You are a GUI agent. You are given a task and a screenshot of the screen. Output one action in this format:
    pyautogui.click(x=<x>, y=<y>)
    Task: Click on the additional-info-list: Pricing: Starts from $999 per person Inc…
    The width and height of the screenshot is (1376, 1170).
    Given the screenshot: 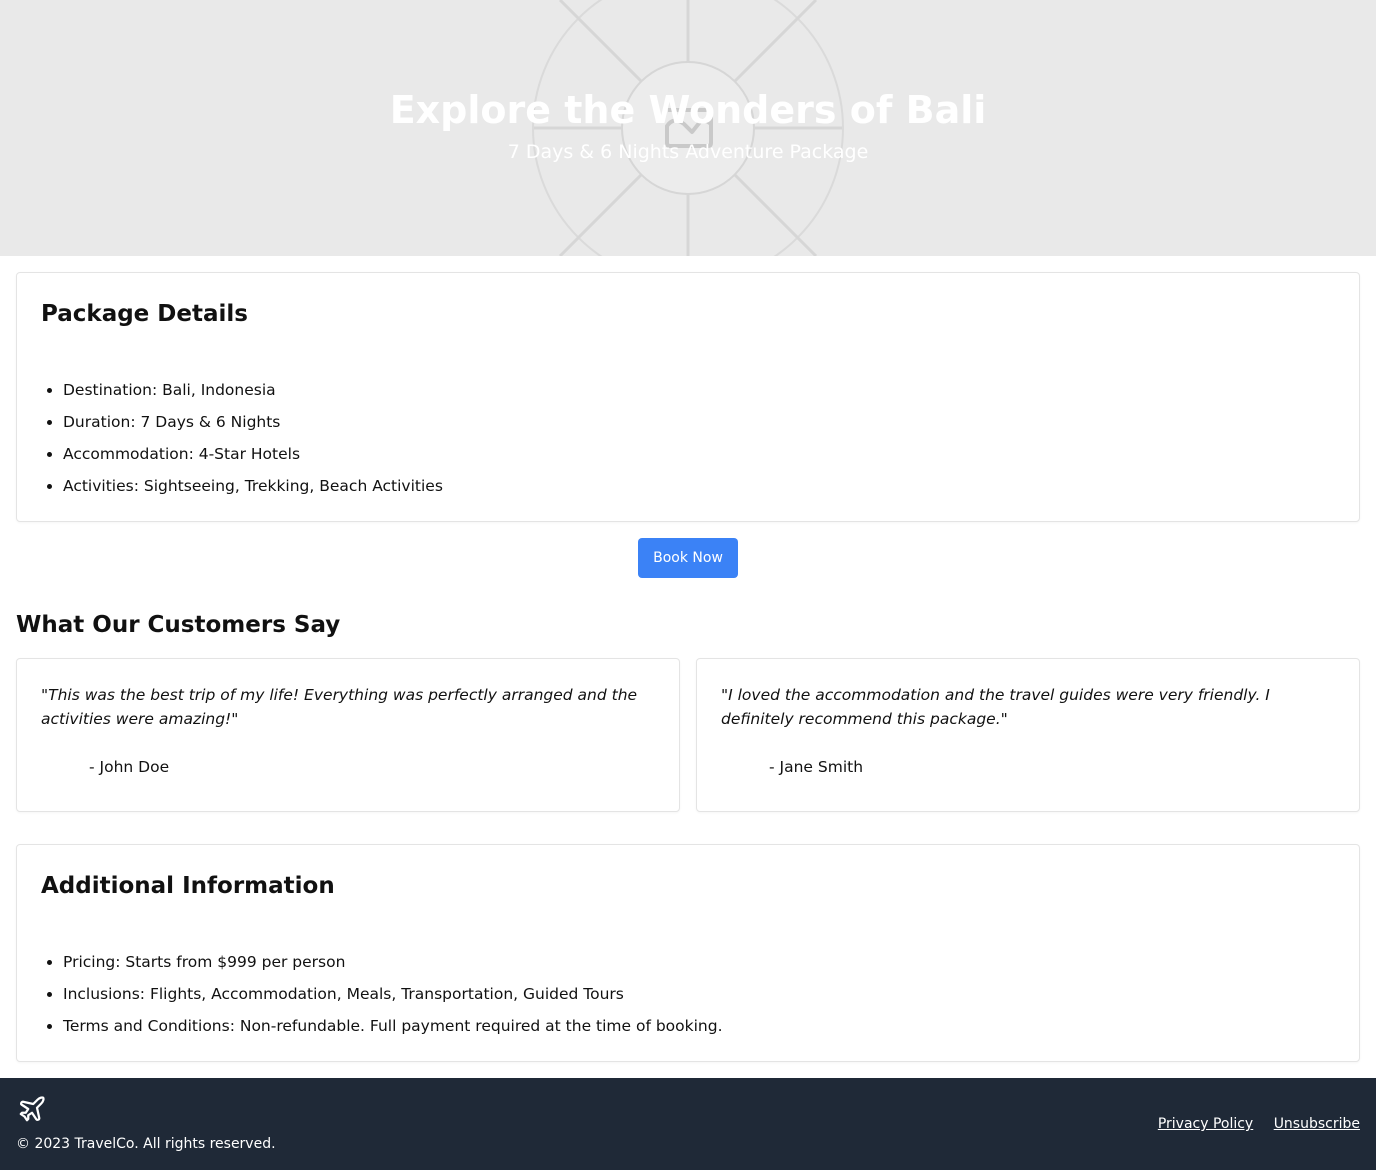 What is the action you would take?
    pyautogui.click(x=393, y=994)
    